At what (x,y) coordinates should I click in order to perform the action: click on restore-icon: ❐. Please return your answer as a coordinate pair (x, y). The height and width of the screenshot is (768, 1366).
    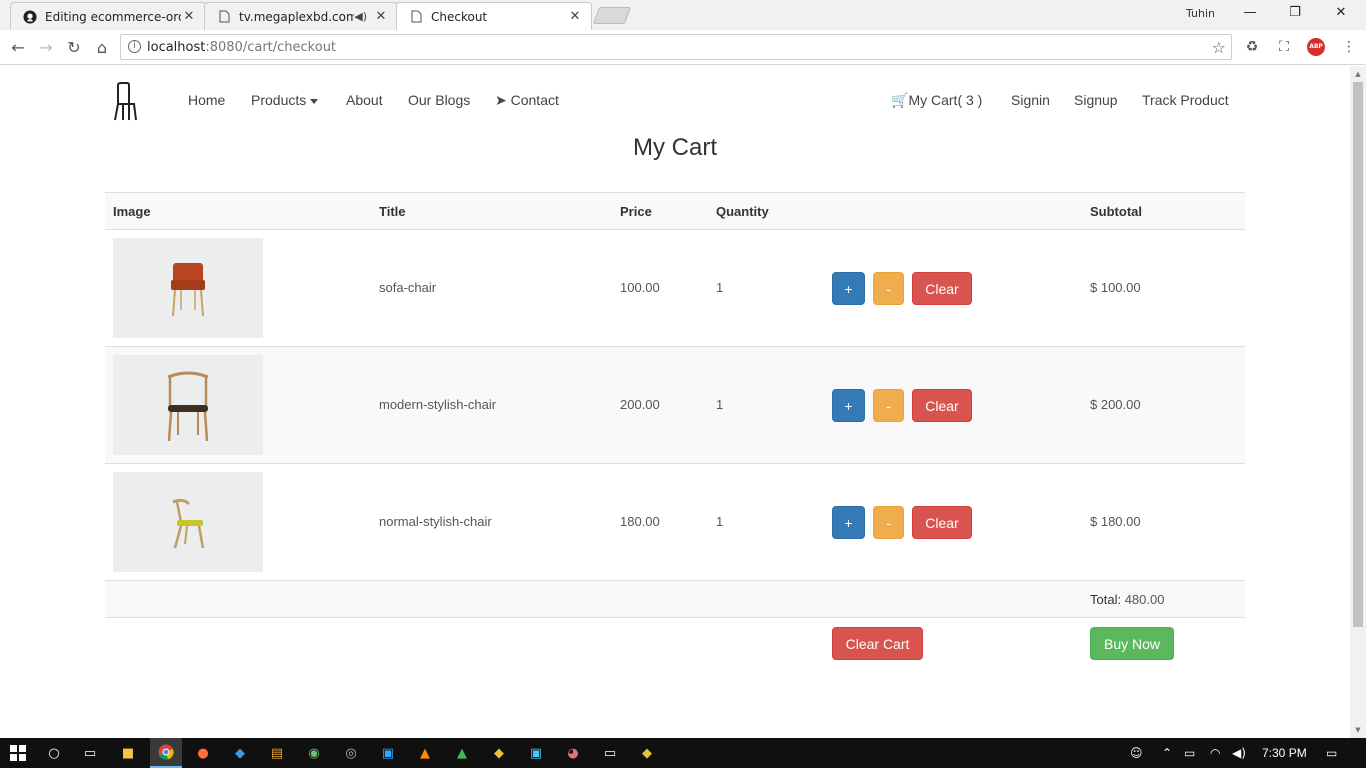
    Looking at the image, I should click on (1295, 12).